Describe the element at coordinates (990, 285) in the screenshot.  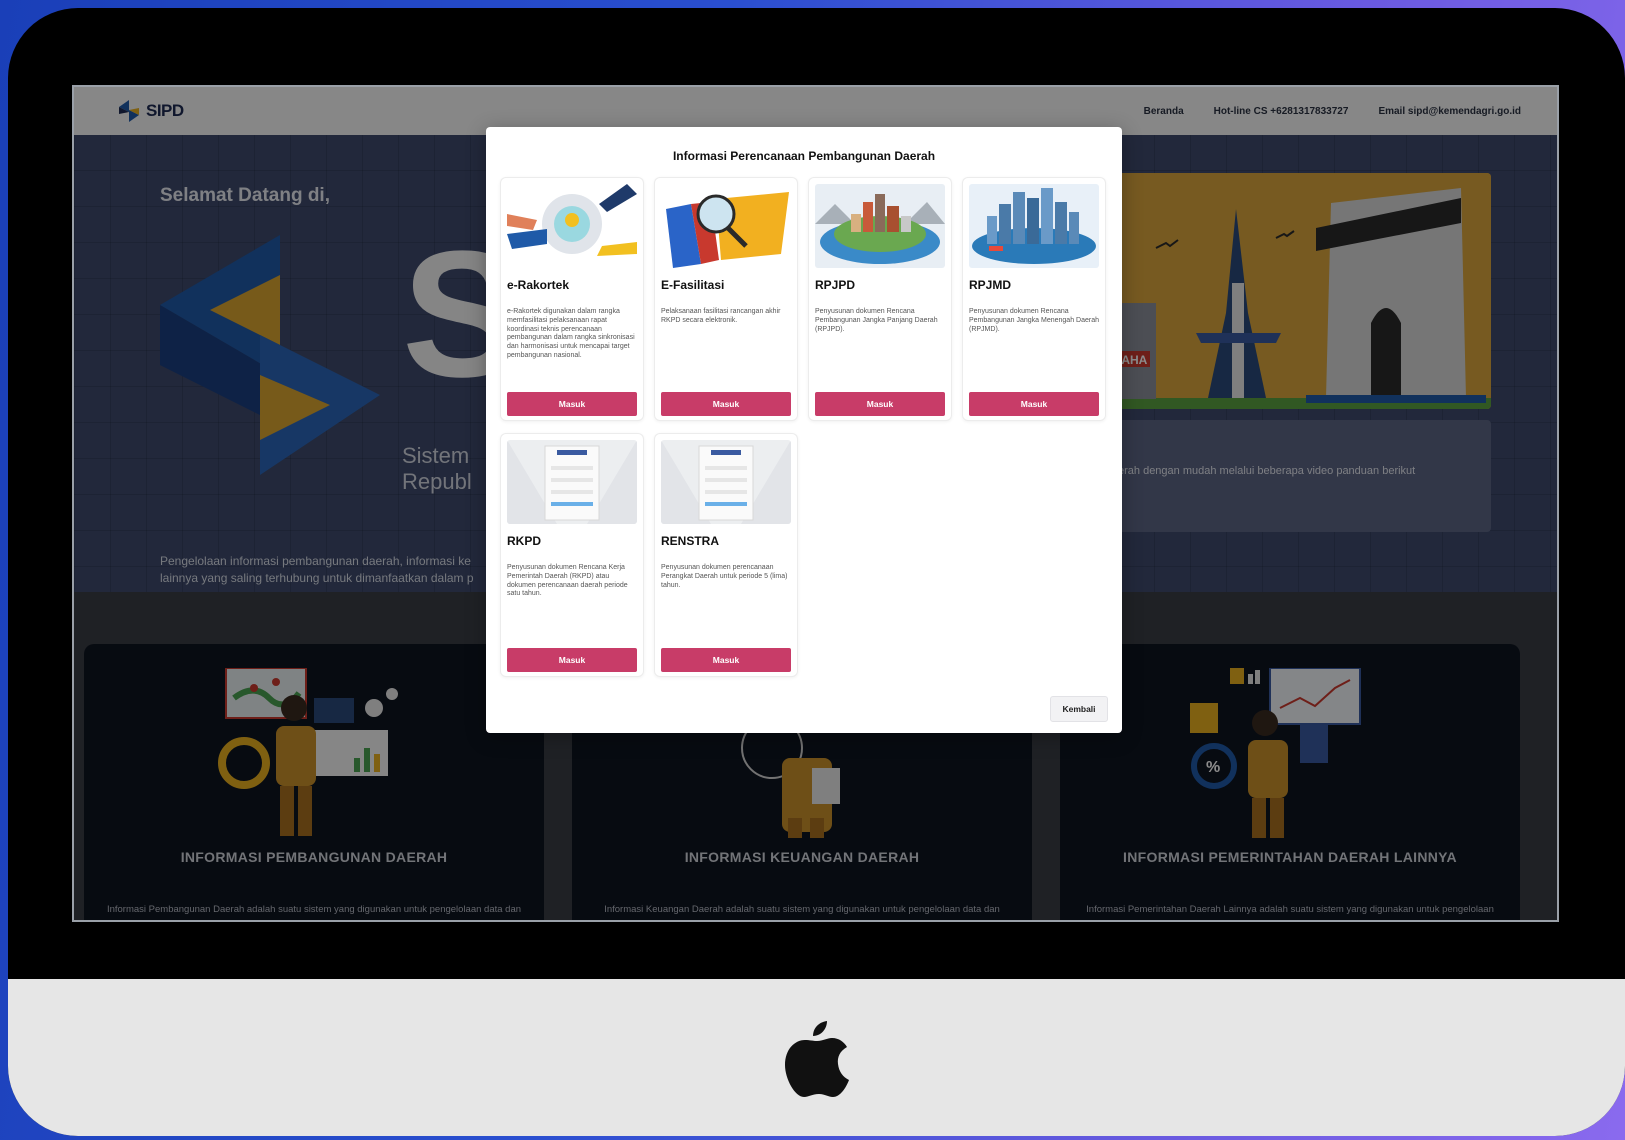
I see `card-title: RPJMD` at that location.